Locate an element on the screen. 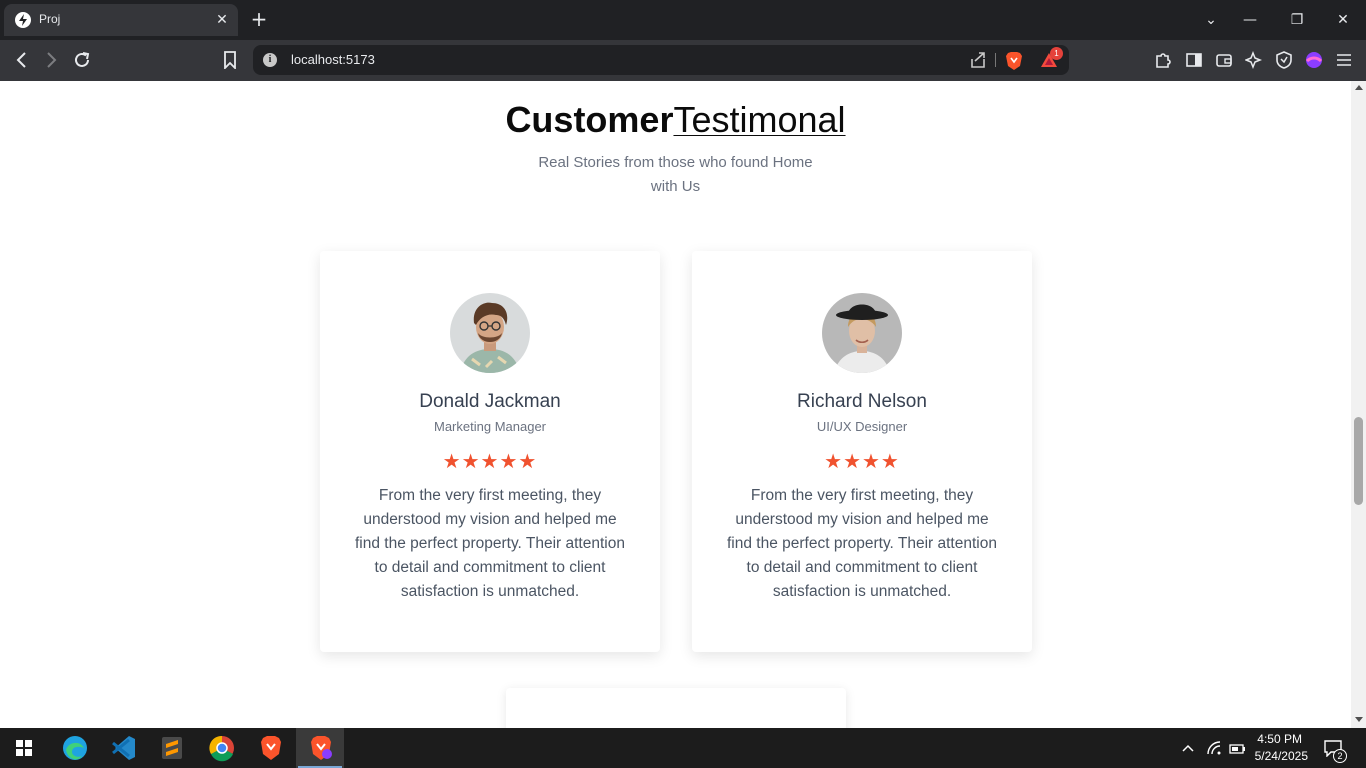 This screenshot has height=768, width=1366. browser-toolbar: i localhost:5173 1 is located at coordinates (683, 60).